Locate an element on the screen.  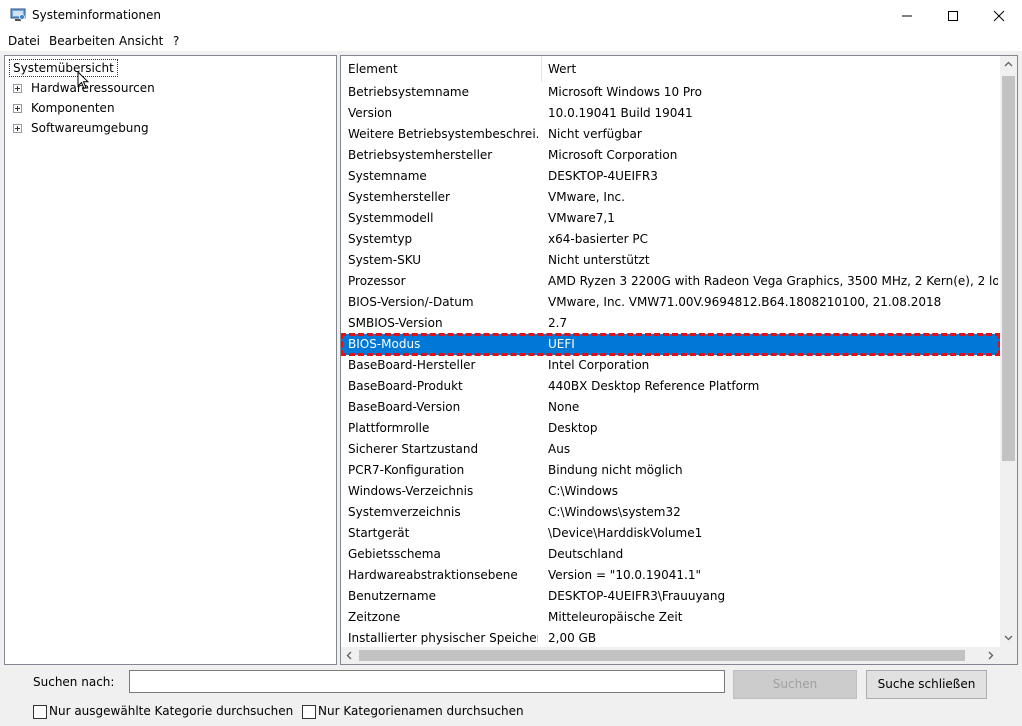
table-row: Plattformrolle Desktop is located at coordinates (670, 428).